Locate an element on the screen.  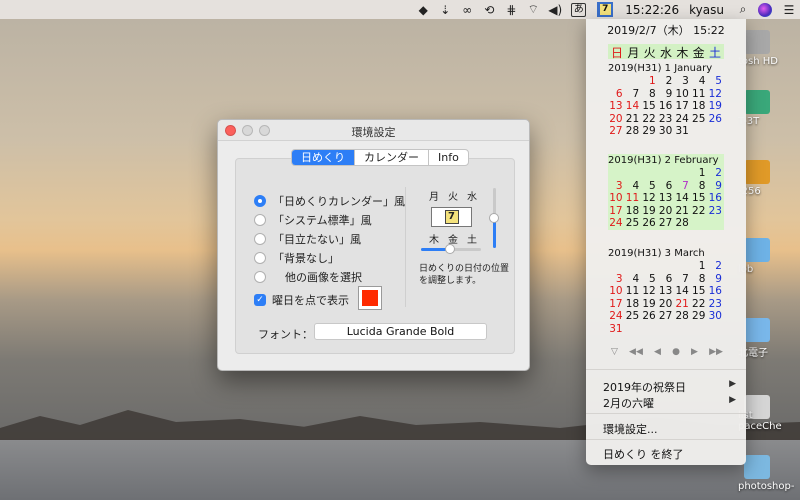
siri-icon is located at coordinates (765, 9).